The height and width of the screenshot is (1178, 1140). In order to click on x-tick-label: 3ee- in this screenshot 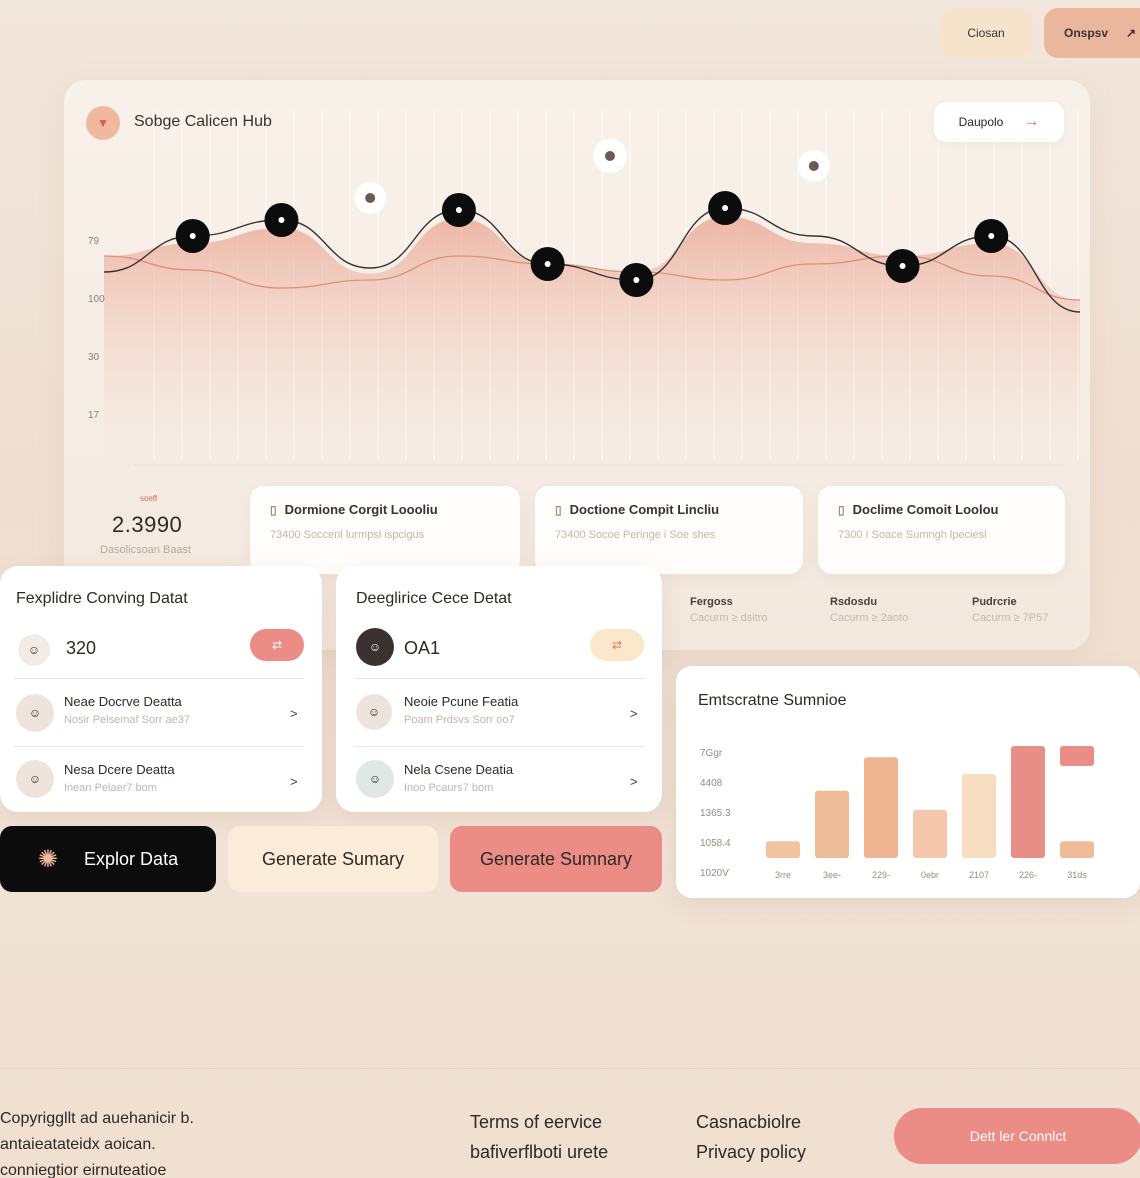, I will do `click(832, 875)`.